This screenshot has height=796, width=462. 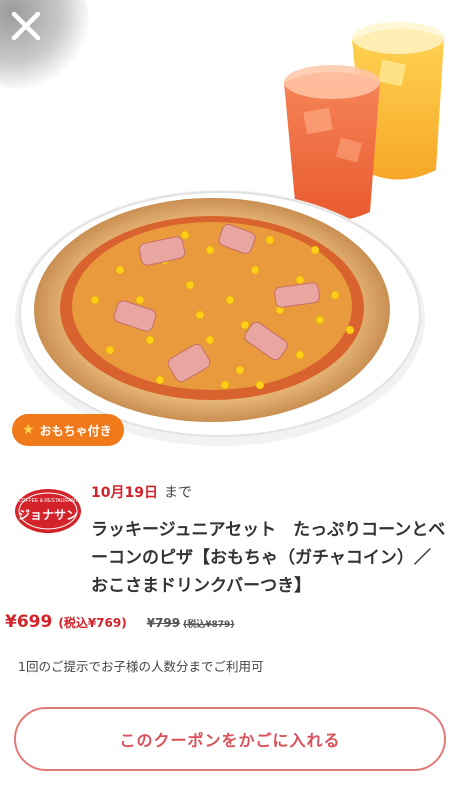 What do you see at coordinates (141, 666) in the screenshot?
I see `usage-note: 1回のご提示でお子様の人数分までご利用可` at bounding box center [141, 666].